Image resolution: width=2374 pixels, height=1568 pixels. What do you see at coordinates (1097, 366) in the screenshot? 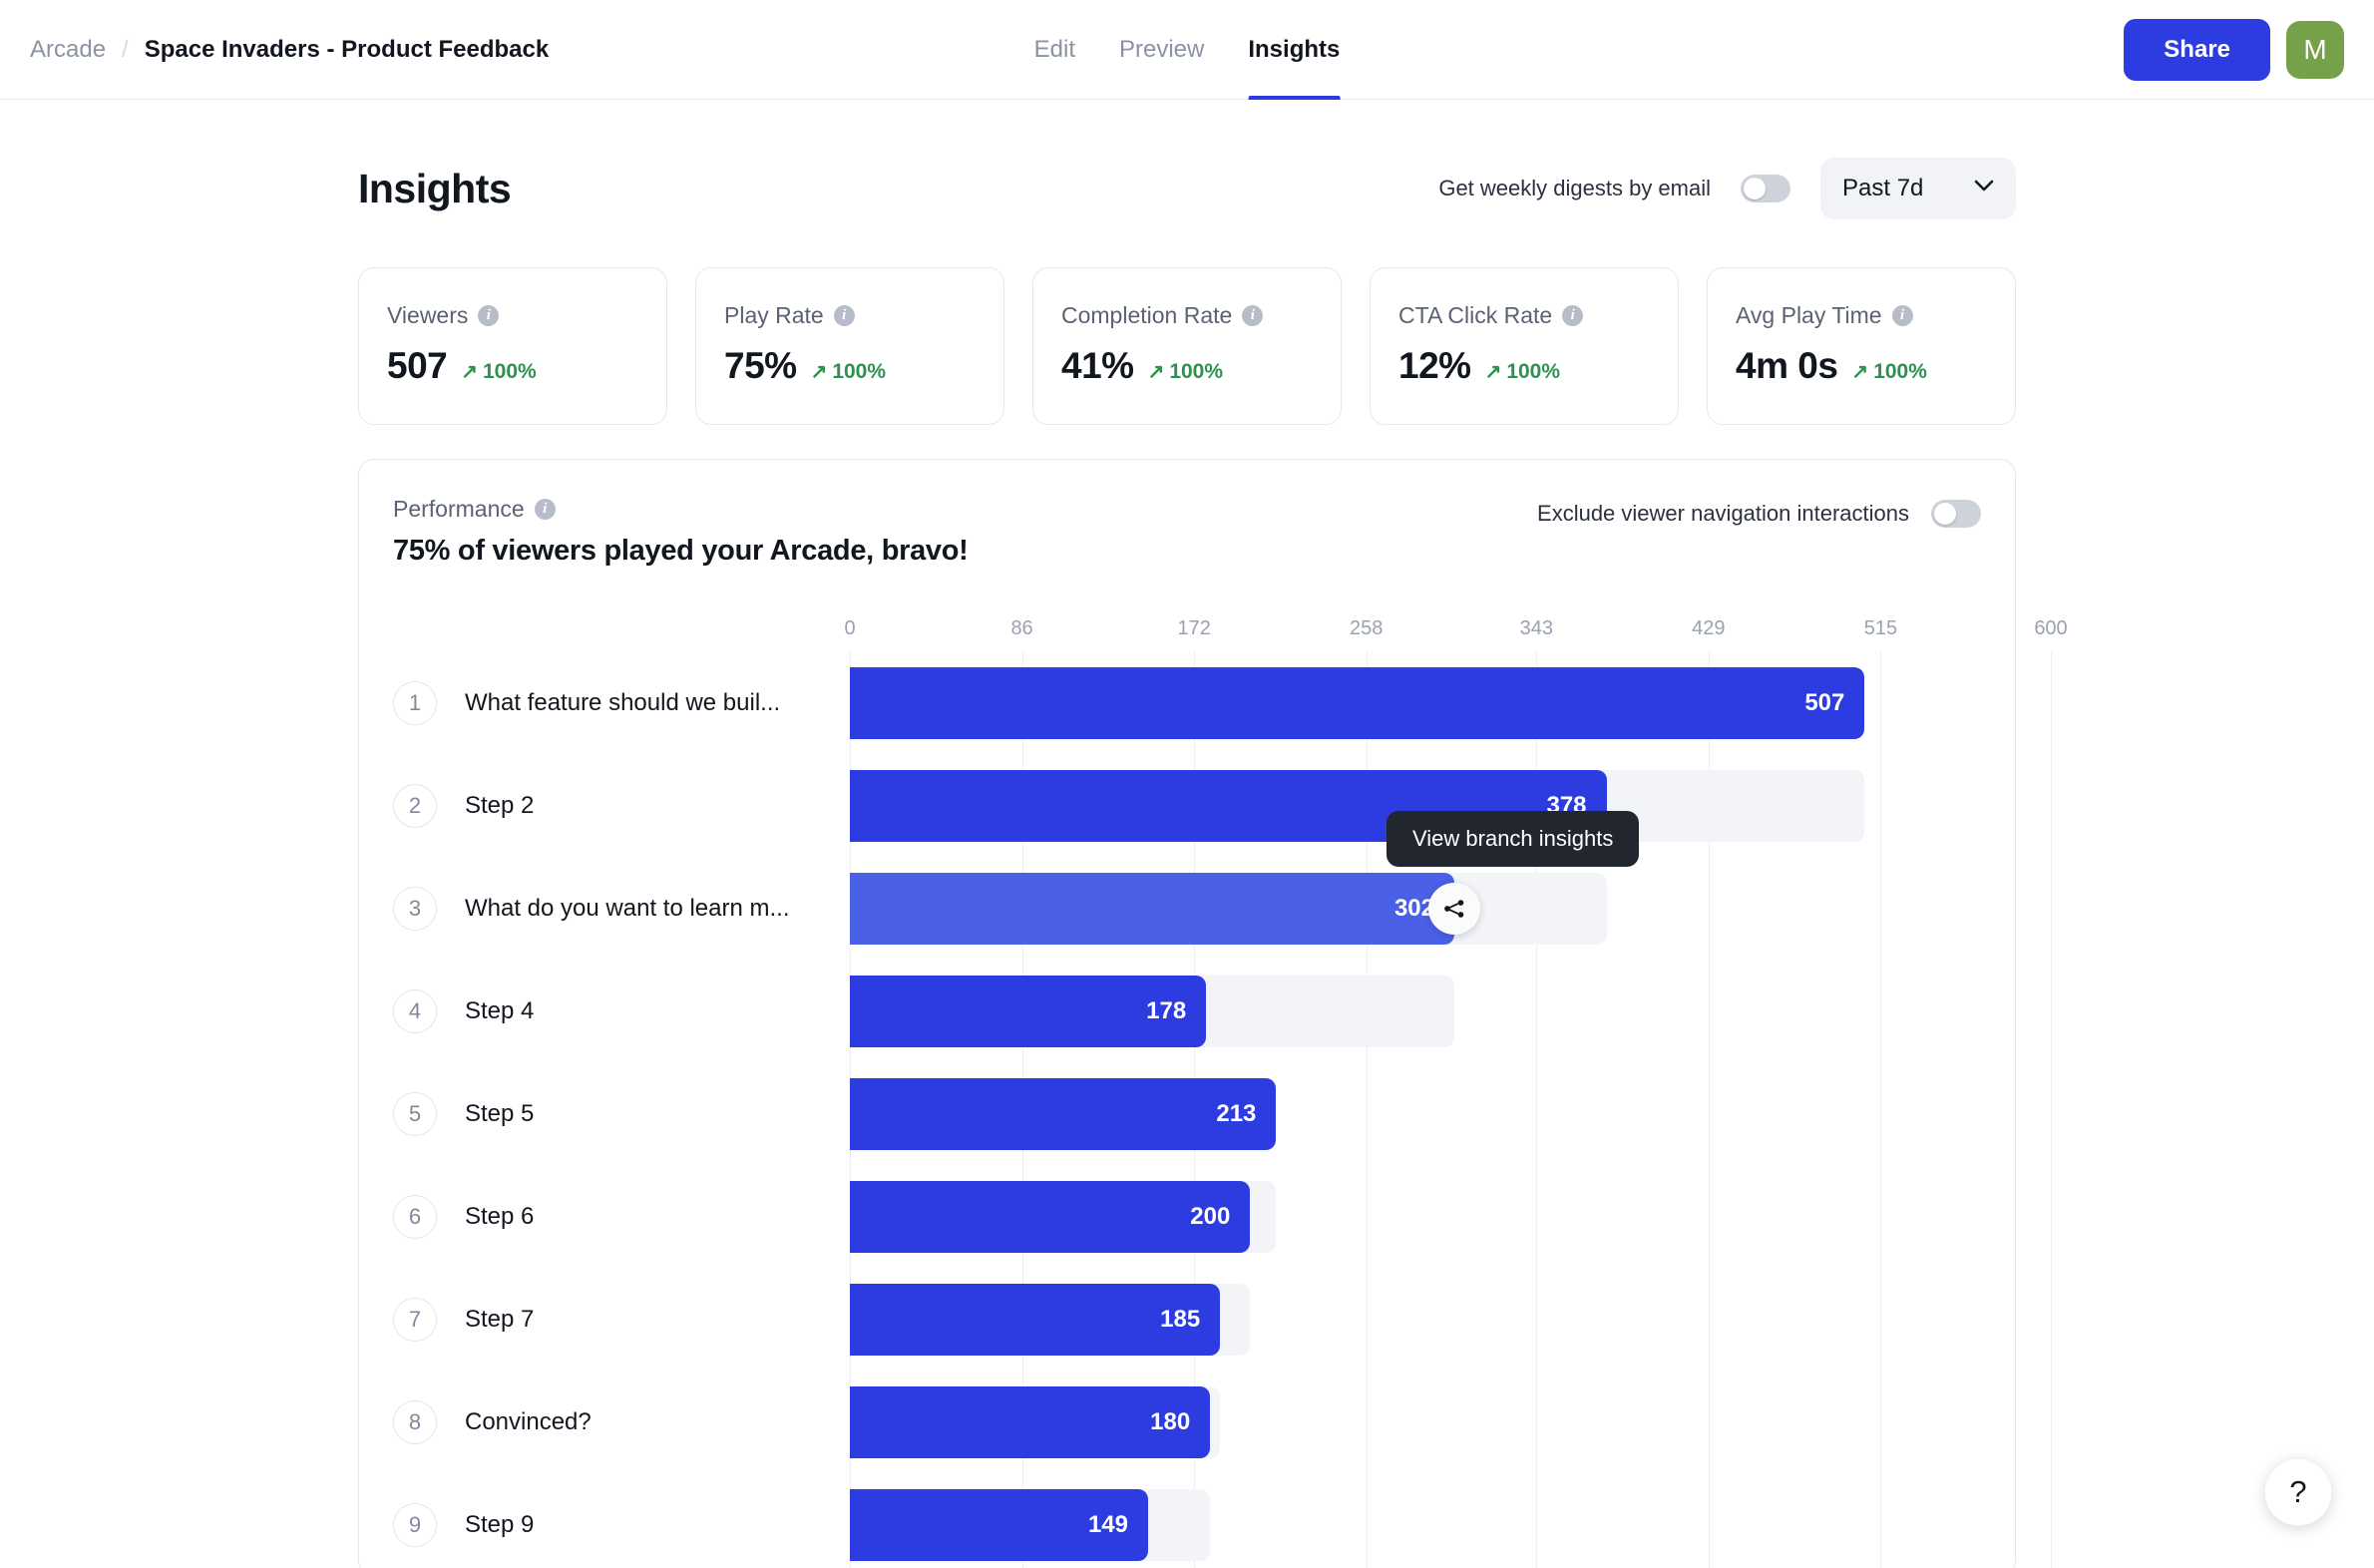
I see `metric-value: 41%` at bounding box center [1097, 366].